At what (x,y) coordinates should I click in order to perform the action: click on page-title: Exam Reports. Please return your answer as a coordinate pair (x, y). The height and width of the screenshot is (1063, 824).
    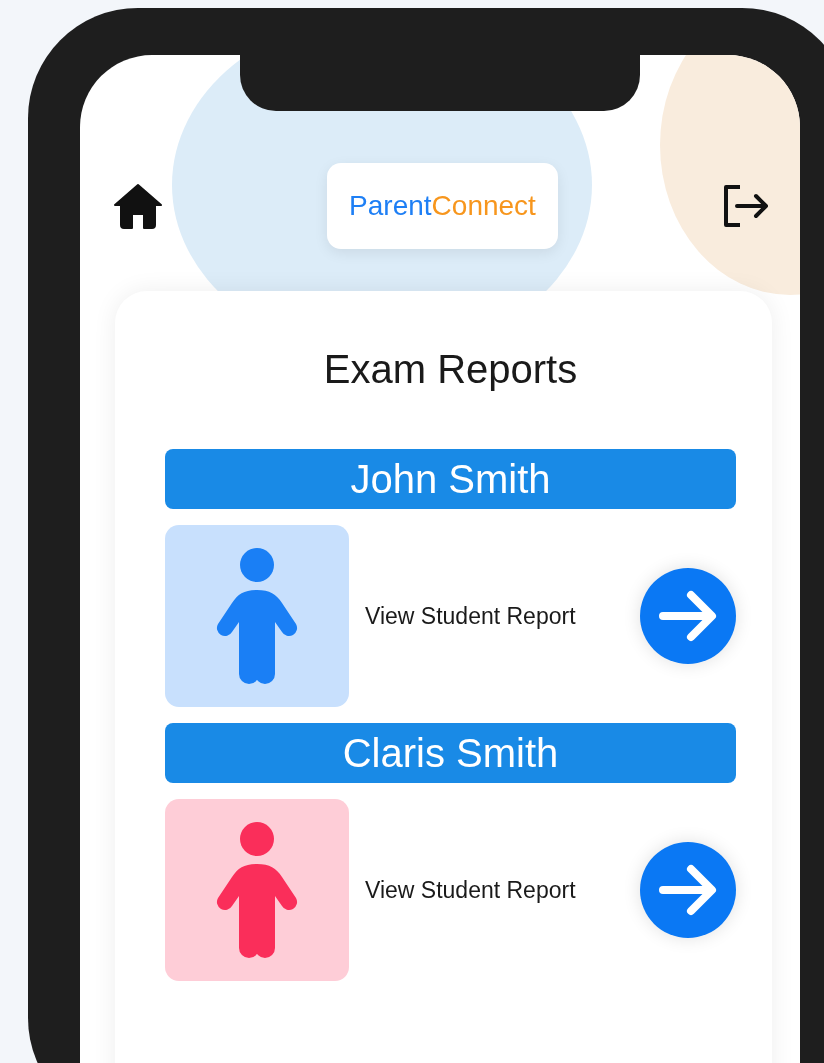
    Looking at the image, I should click on (450, 369).